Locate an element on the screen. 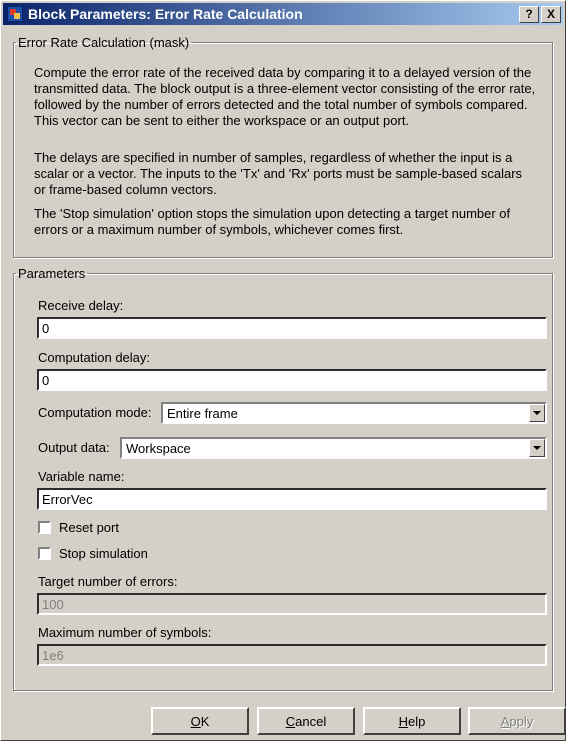  reset-port-label: Reset port is located at coordinates (89, 527).